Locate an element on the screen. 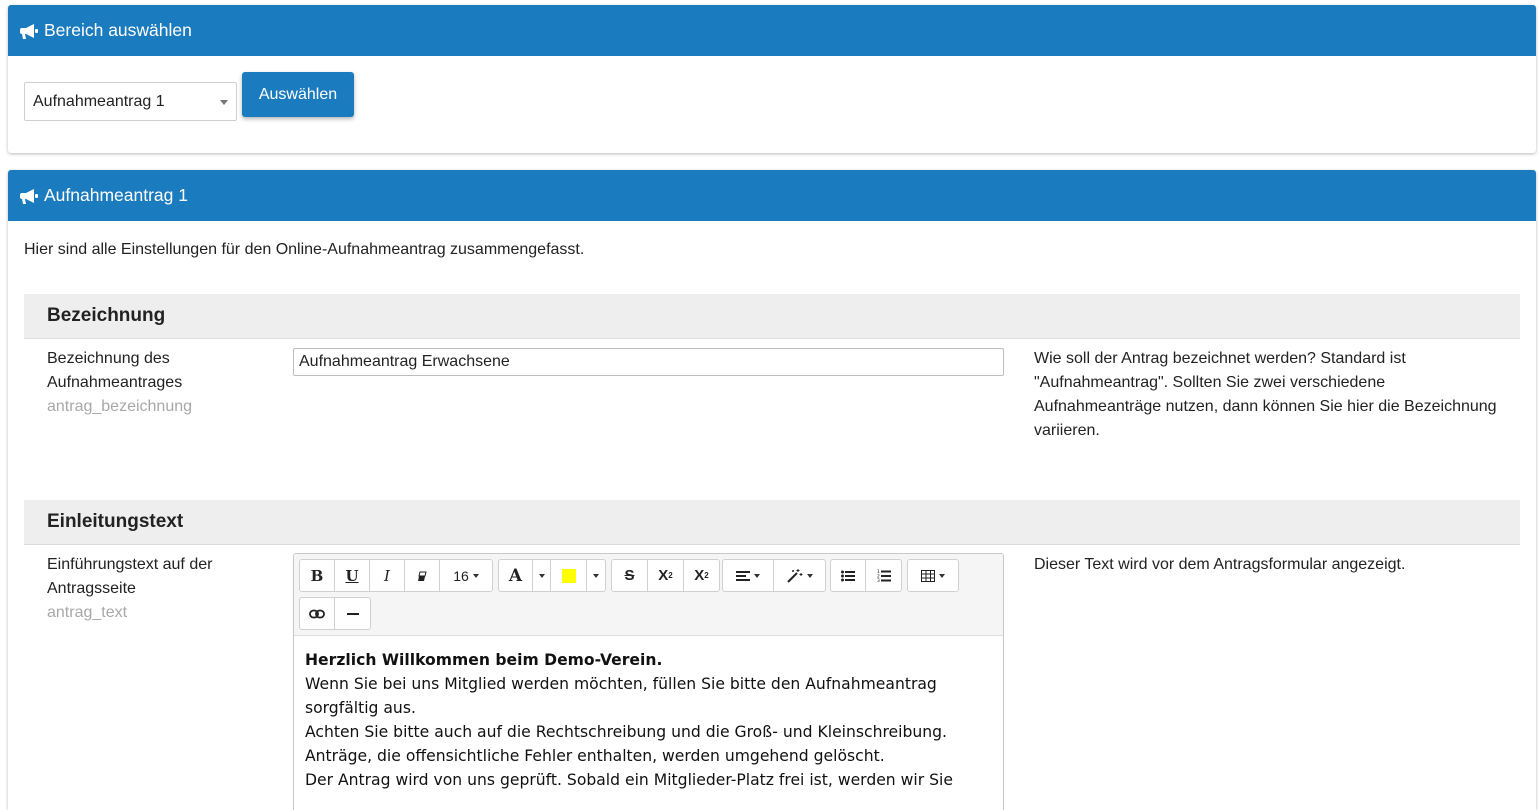 The height and width of the screenshot is (810, 1538). style-dropdown is located at coordinates (799, 575).